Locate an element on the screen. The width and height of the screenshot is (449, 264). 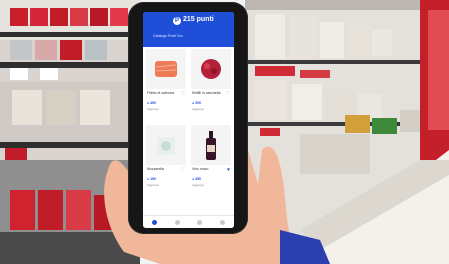
product-name: Mirtilli in vaschetta is located at coordinates (206, 93).